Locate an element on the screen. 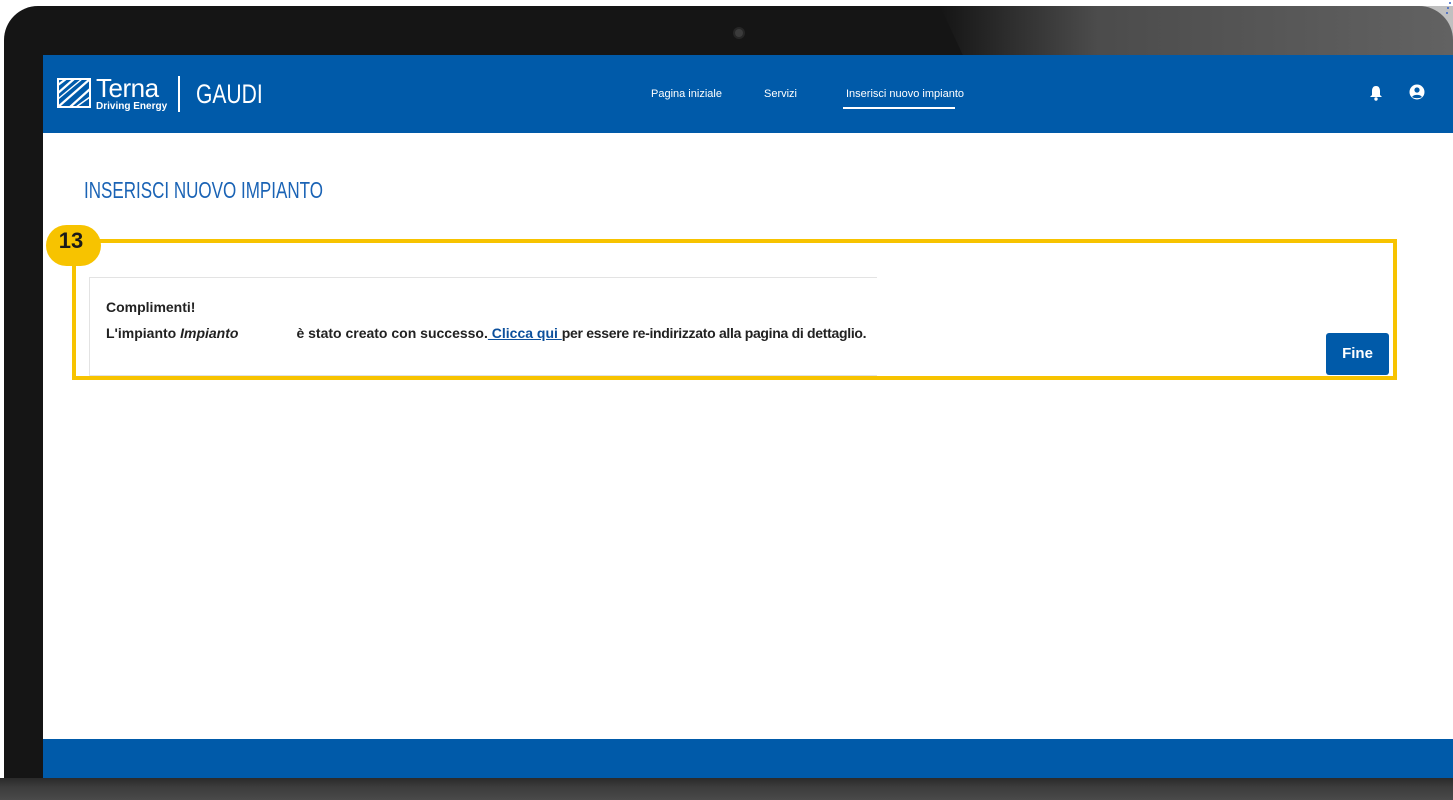 The height and width of the screenshot is (800, 1453). user-icon is located at coordinates (1417, 92).